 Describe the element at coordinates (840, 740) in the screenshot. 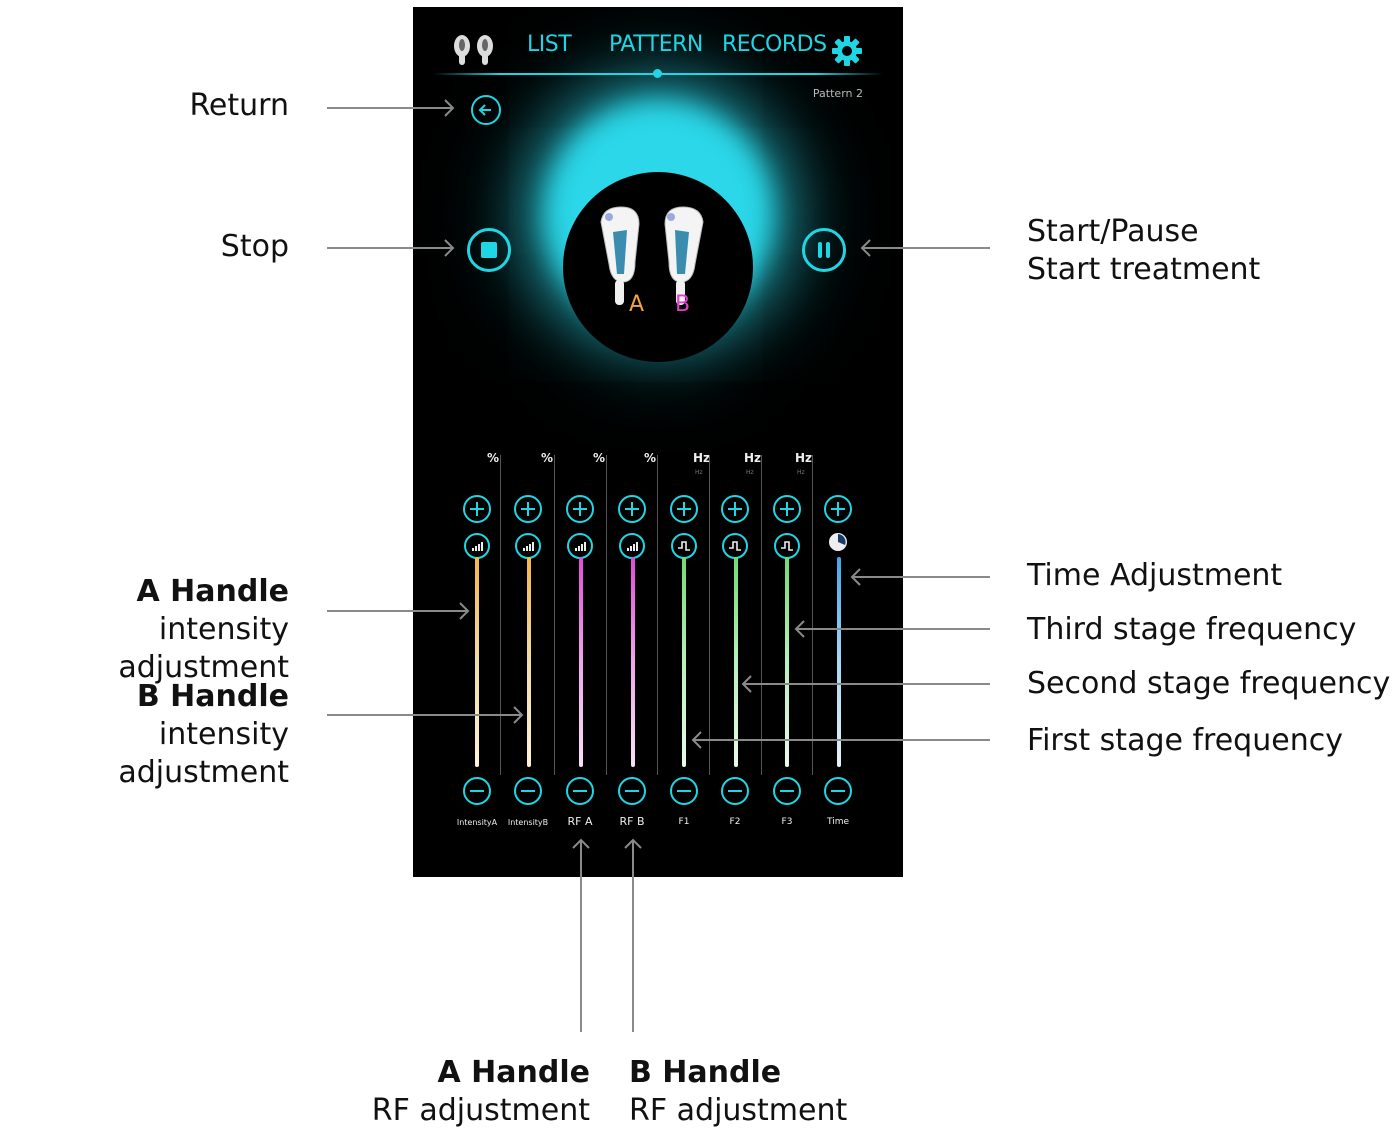

I see `first-stage-arrow` at that location.